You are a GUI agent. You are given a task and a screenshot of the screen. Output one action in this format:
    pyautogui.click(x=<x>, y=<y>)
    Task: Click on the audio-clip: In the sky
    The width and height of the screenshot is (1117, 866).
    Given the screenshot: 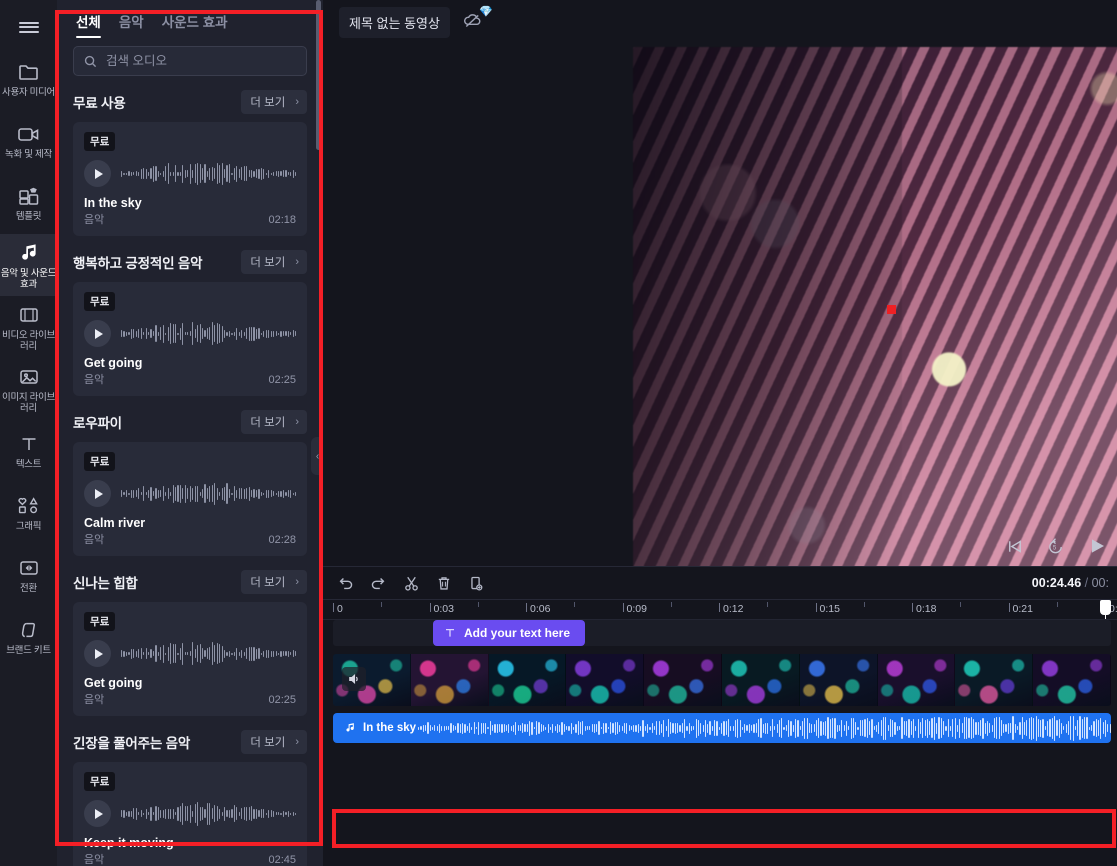 What is the action you would take?
    pyautogui.click(x=722, y=728)
    